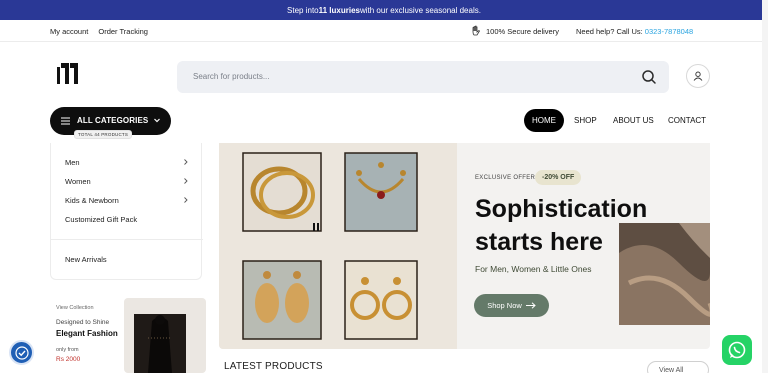  I want to click on search-icon, so click(649, 77).